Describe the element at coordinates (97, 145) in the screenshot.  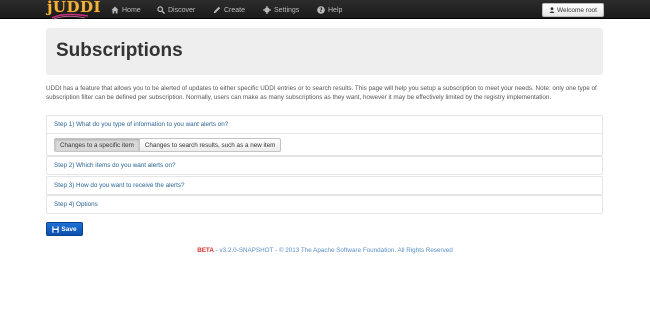
I see `specific-item-button: Changes to a specific item` at that location.